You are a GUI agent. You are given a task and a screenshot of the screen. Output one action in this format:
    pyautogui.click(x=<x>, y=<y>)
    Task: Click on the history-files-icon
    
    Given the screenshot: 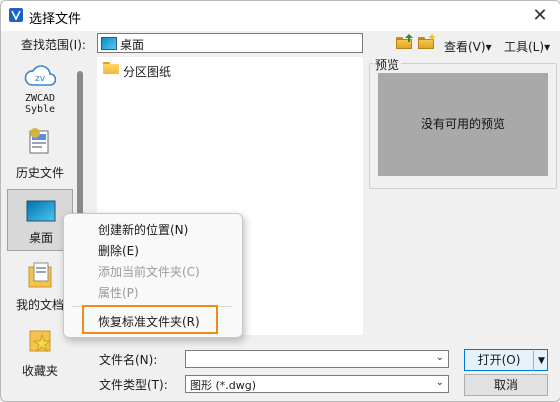 What is the action you would take?
    pyautogui.click(x=39, y=141)
    